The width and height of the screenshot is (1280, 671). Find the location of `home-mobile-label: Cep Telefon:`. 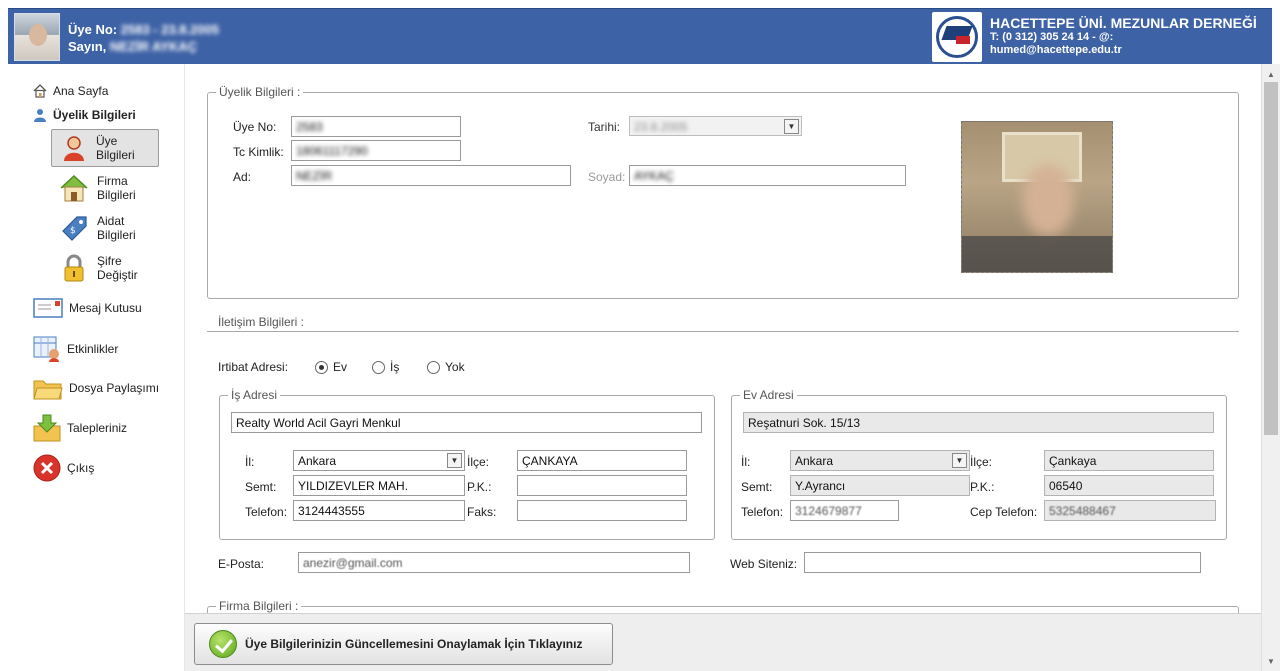

home-mobile-label: Cep Telefon: is located at coordinates (1004, 512).